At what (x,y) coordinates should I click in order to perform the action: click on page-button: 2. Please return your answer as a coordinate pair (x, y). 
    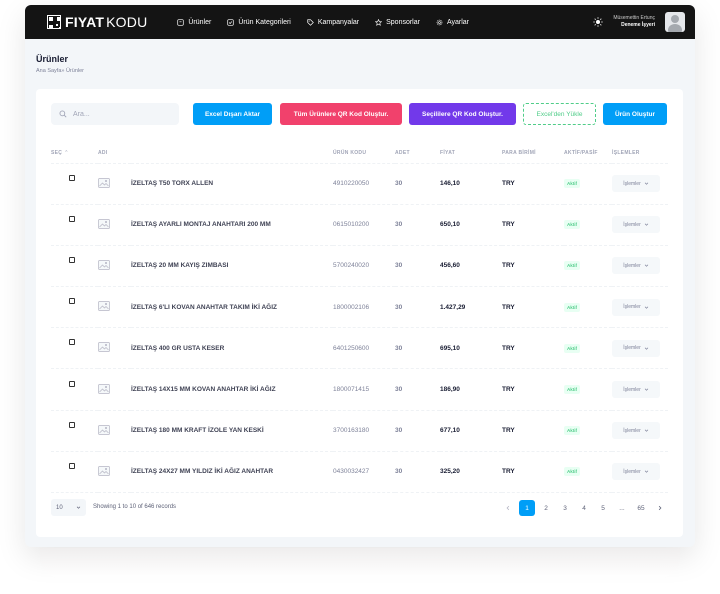
    Looking at the image, I should click on (546, 508).